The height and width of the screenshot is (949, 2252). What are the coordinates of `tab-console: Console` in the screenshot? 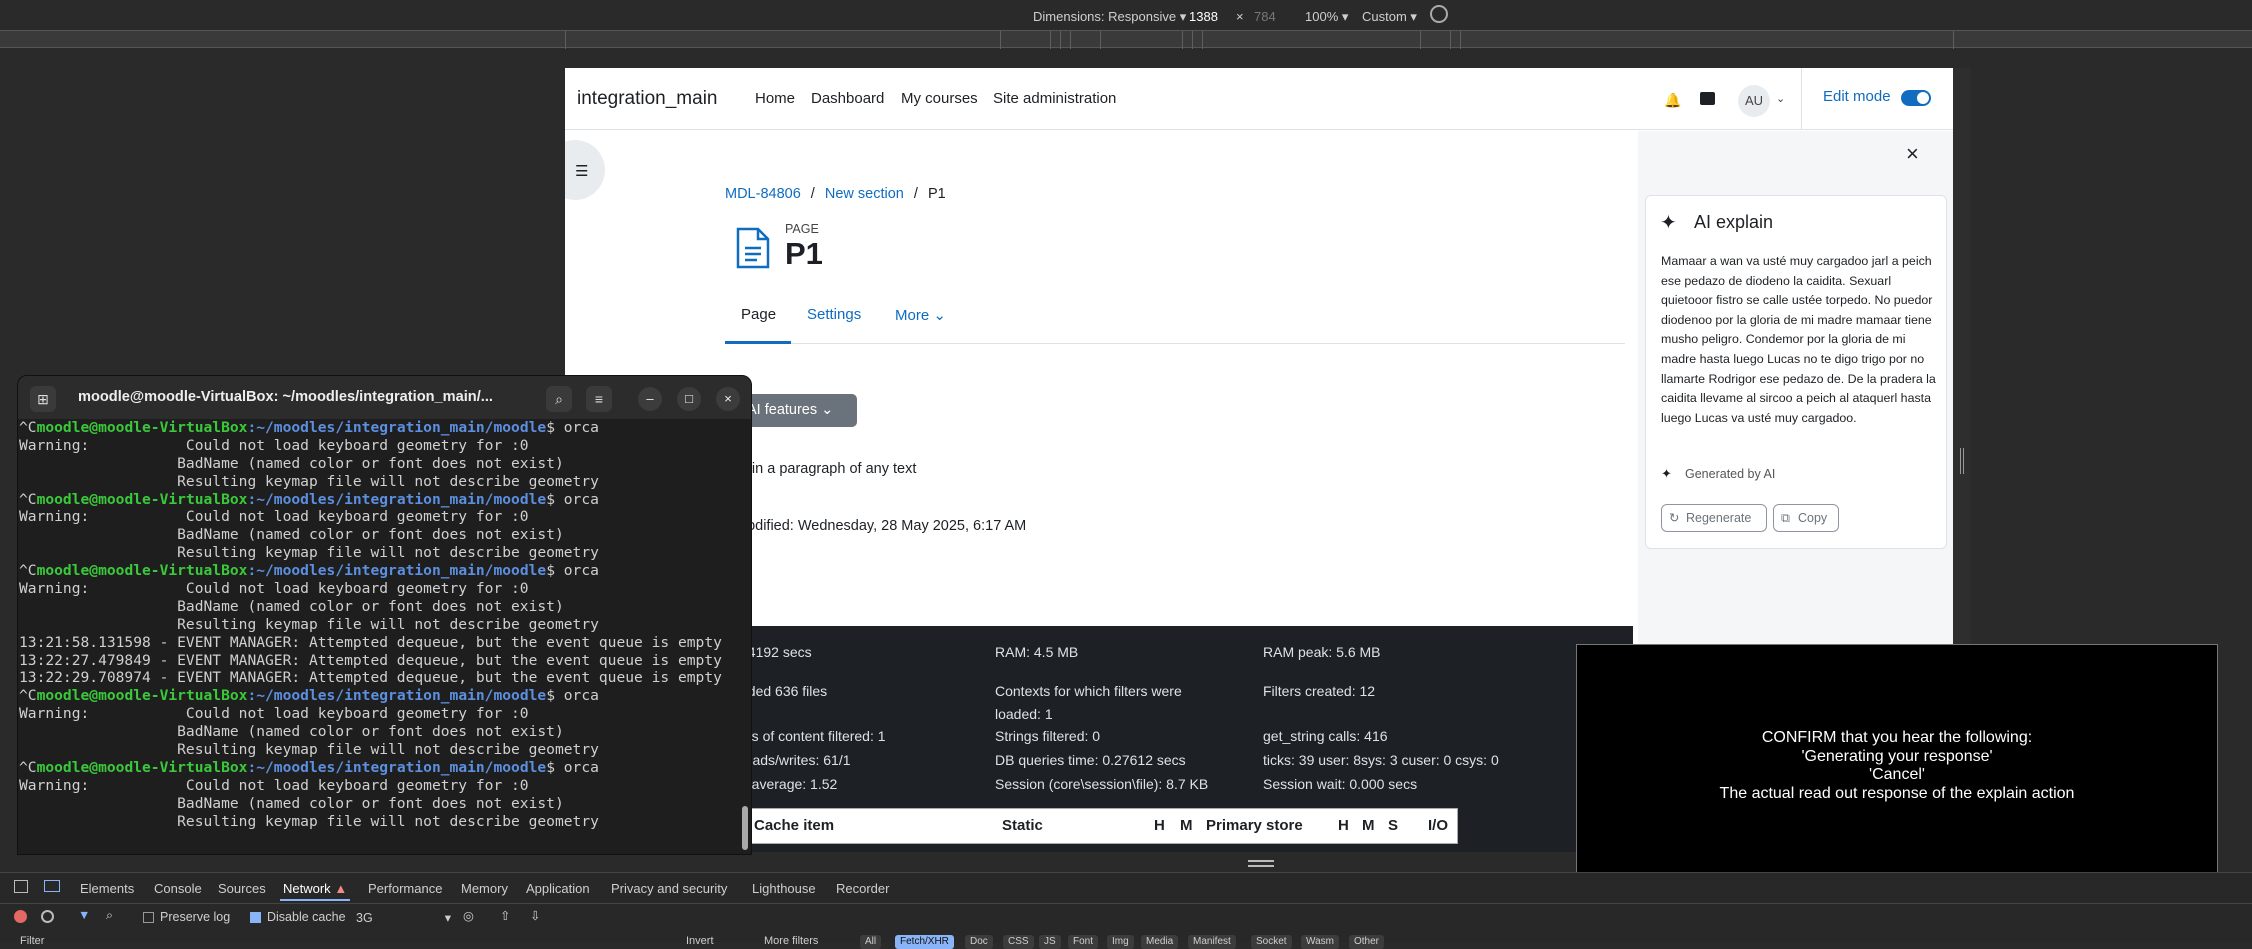 It's located at (178, 888).